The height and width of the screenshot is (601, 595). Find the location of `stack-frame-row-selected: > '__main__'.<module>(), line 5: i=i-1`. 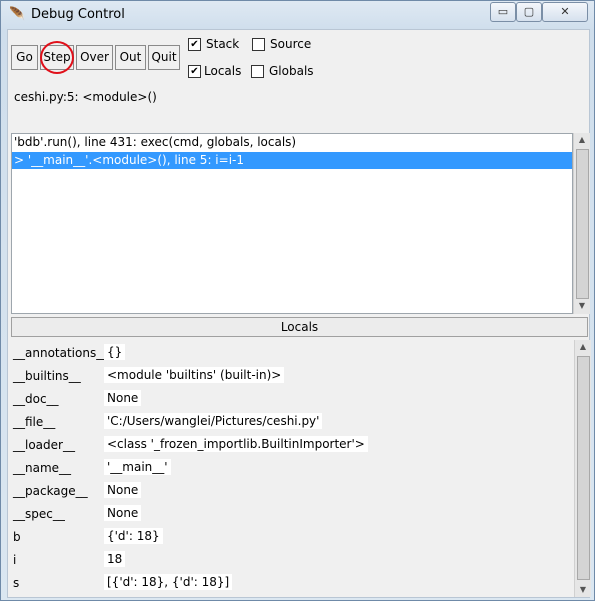

stack-frame-row-selected: > '__main__'.<module>(), line 5: i=i-1 is located at coordinates (292, 160).